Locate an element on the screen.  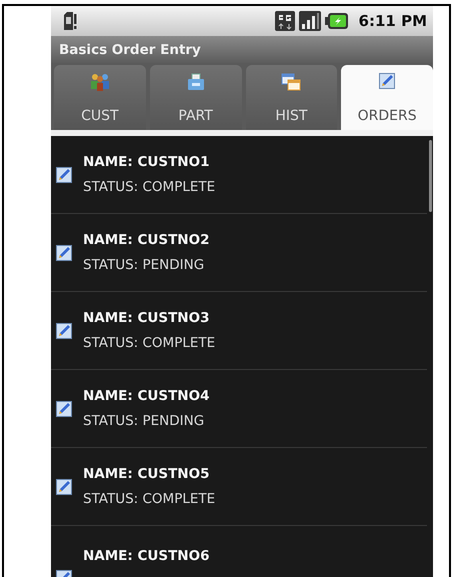
order-row: NAME: CUSTNO3 STATUS: COMPLETE is located at coordinates (239, 331).